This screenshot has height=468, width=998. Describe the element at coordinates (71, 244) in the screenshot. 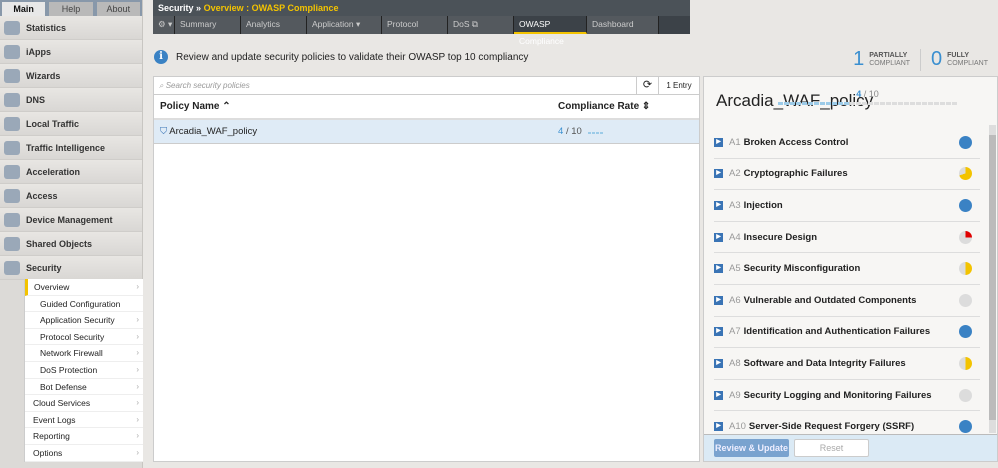

I see `sidebar-item-shared-objects: Shared Objects` at that location.